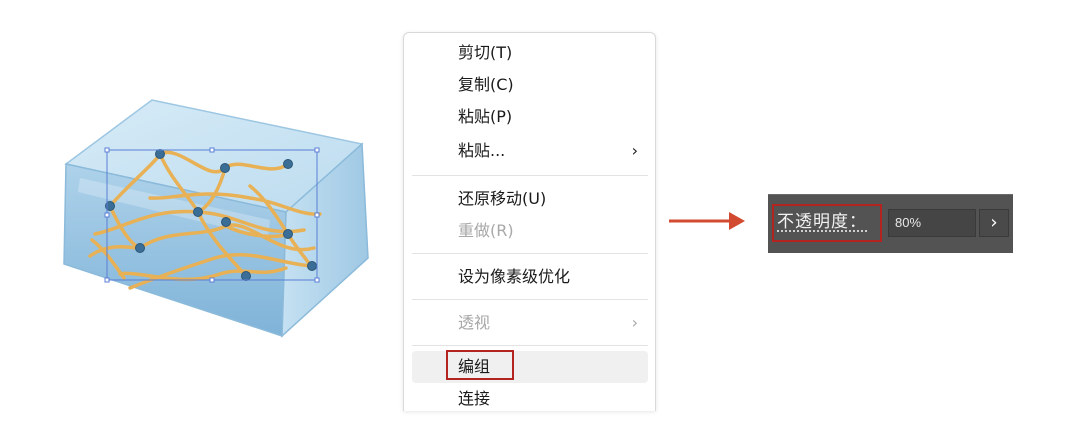 Image resolution: width=1080 pixels, height=442 pixels. I want to click on menu-item-paste: 粘贴(P), so click(530, 117).